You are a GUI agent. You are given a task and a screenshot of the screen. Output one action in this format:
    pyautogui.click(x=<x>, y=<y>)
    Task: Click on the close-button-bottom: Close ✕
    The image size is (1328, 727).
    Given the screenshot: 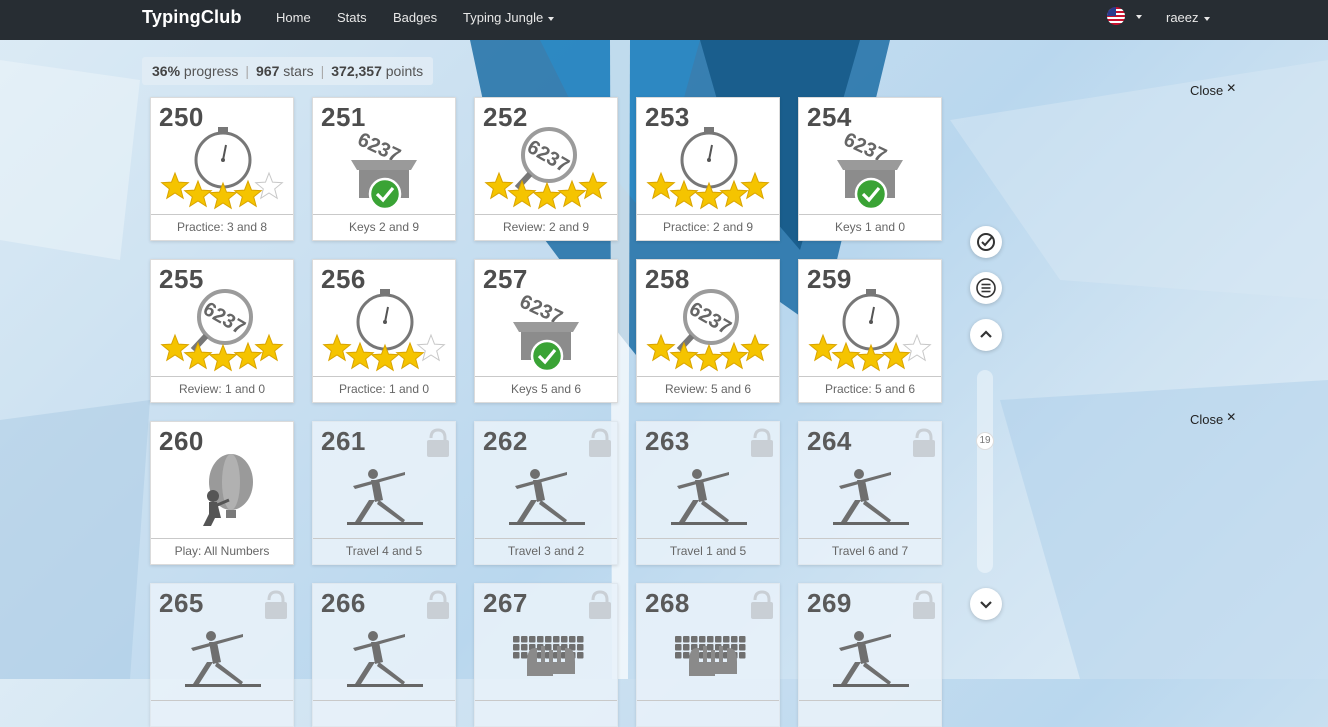 What is the action you would take?
    pyautogui.click(x=1213, y=418)
    